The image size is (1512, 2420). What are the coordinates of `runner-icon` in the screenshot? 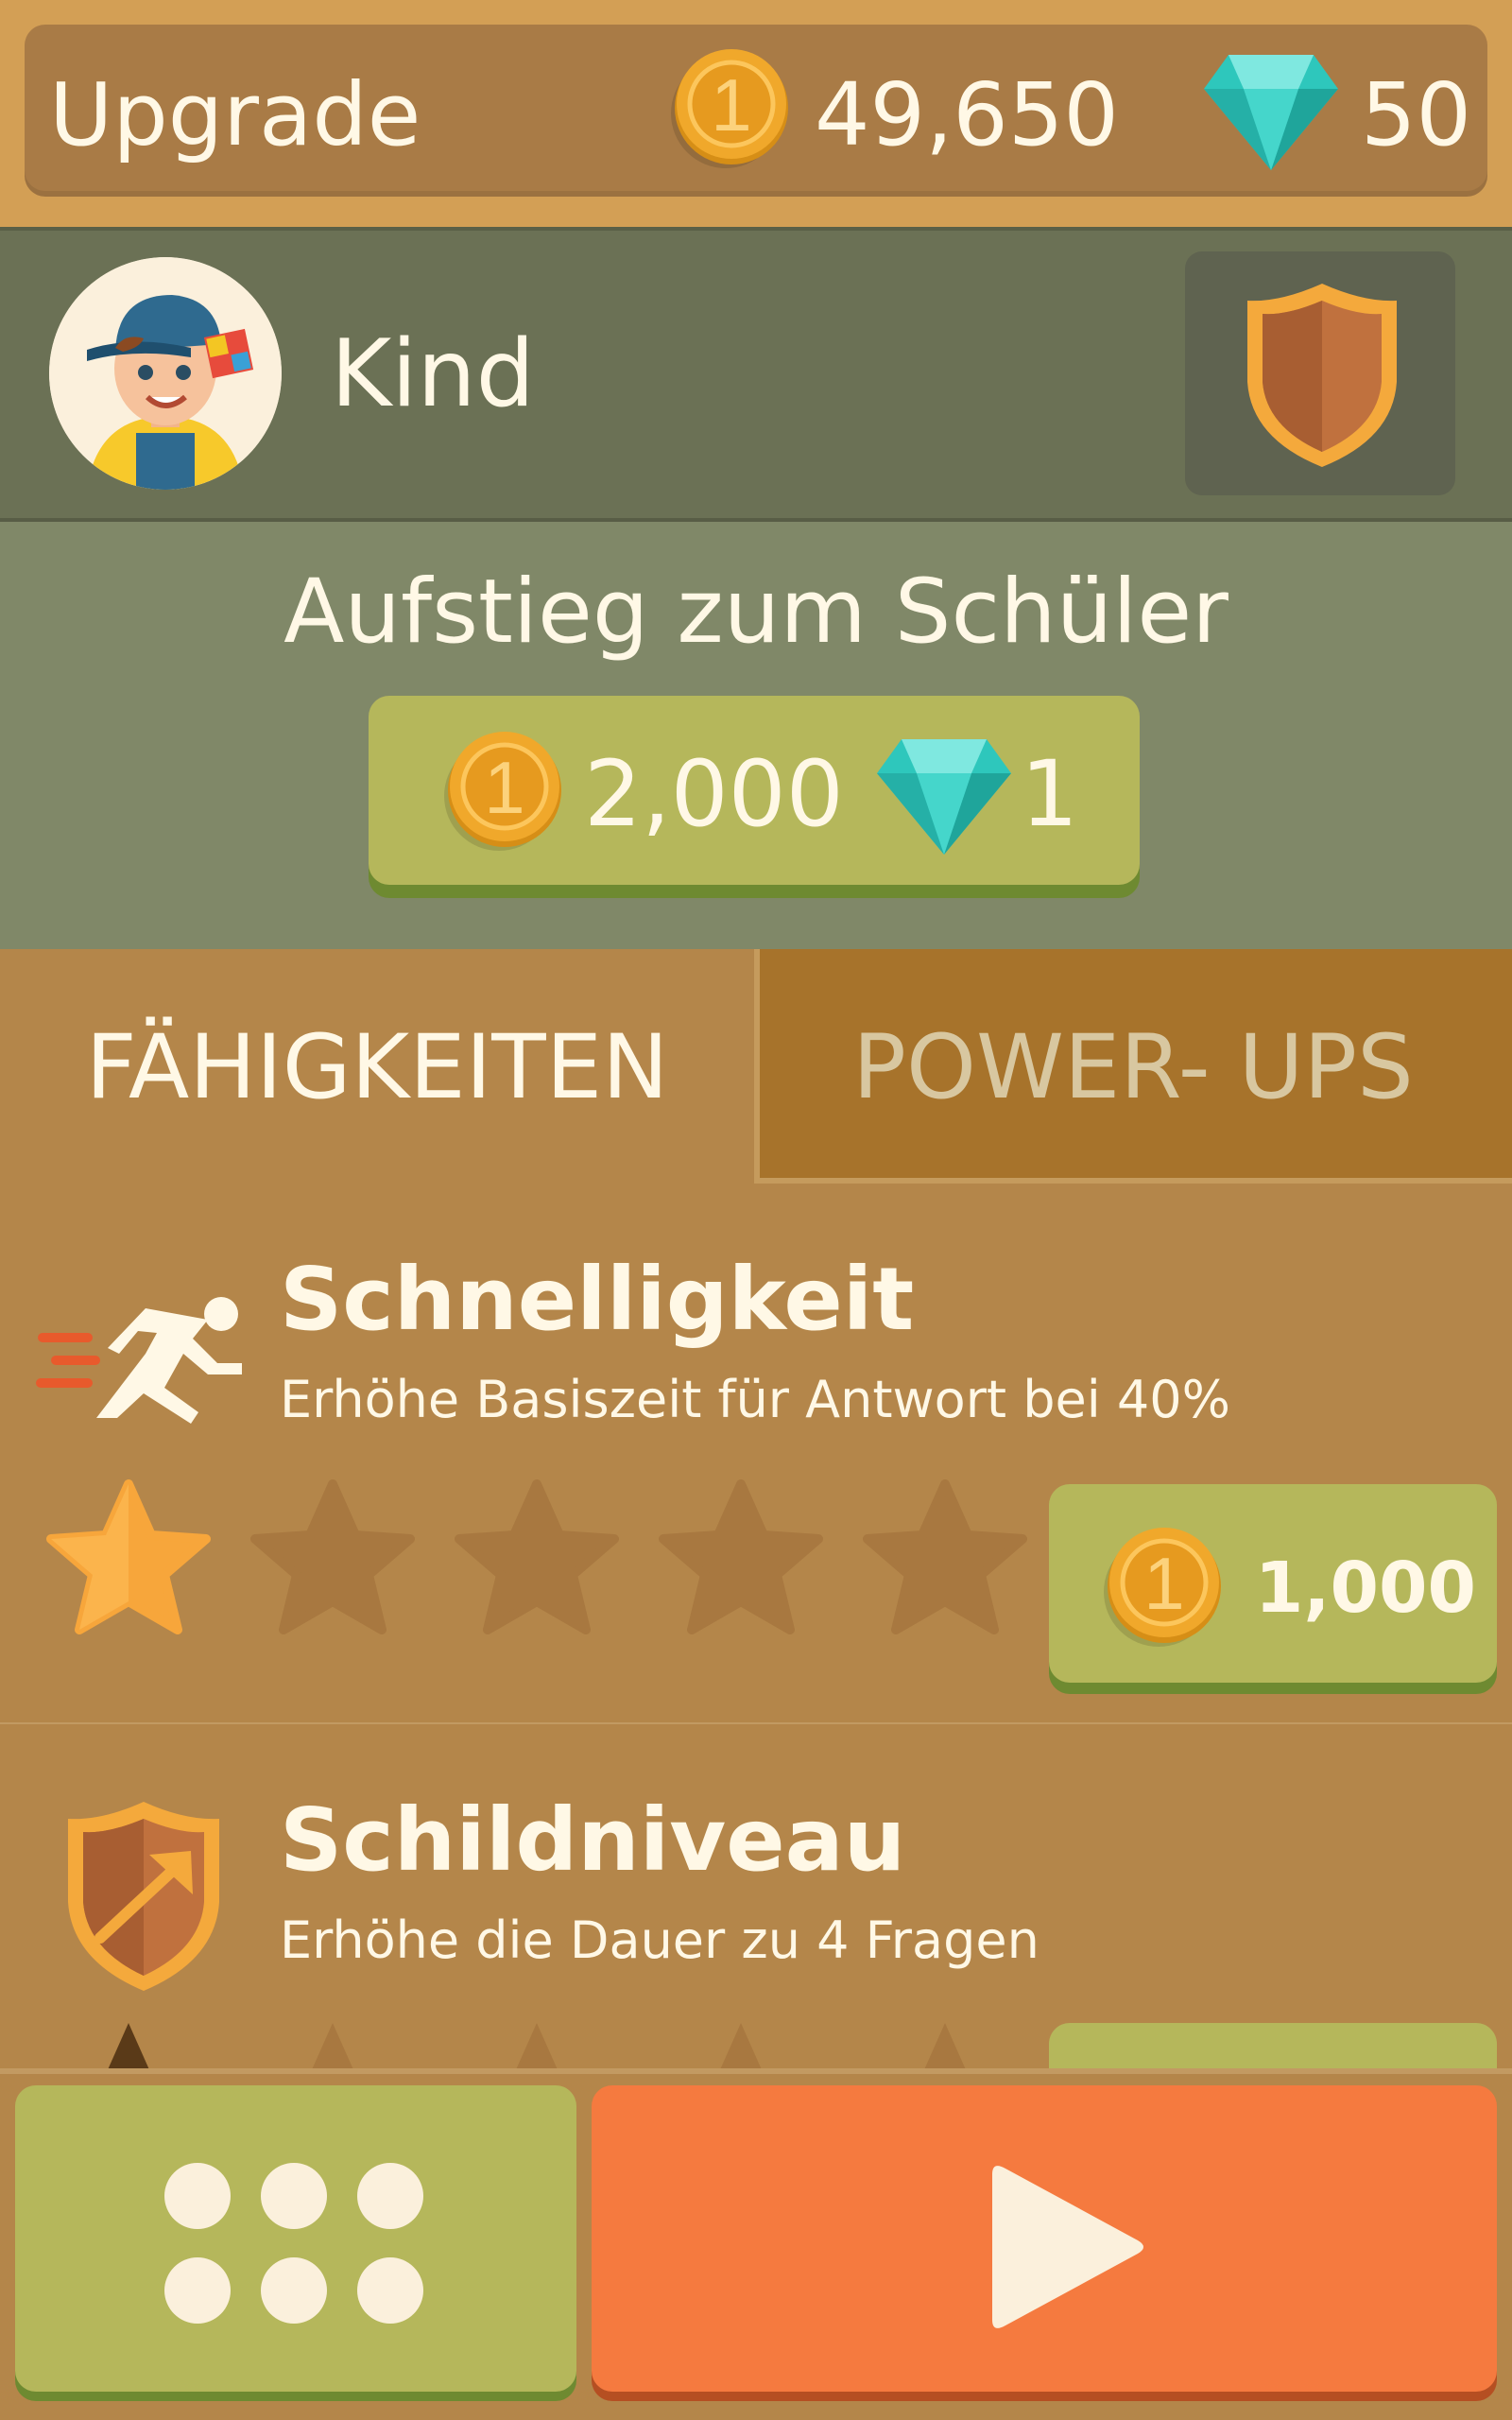 It's located at (139, 1360).